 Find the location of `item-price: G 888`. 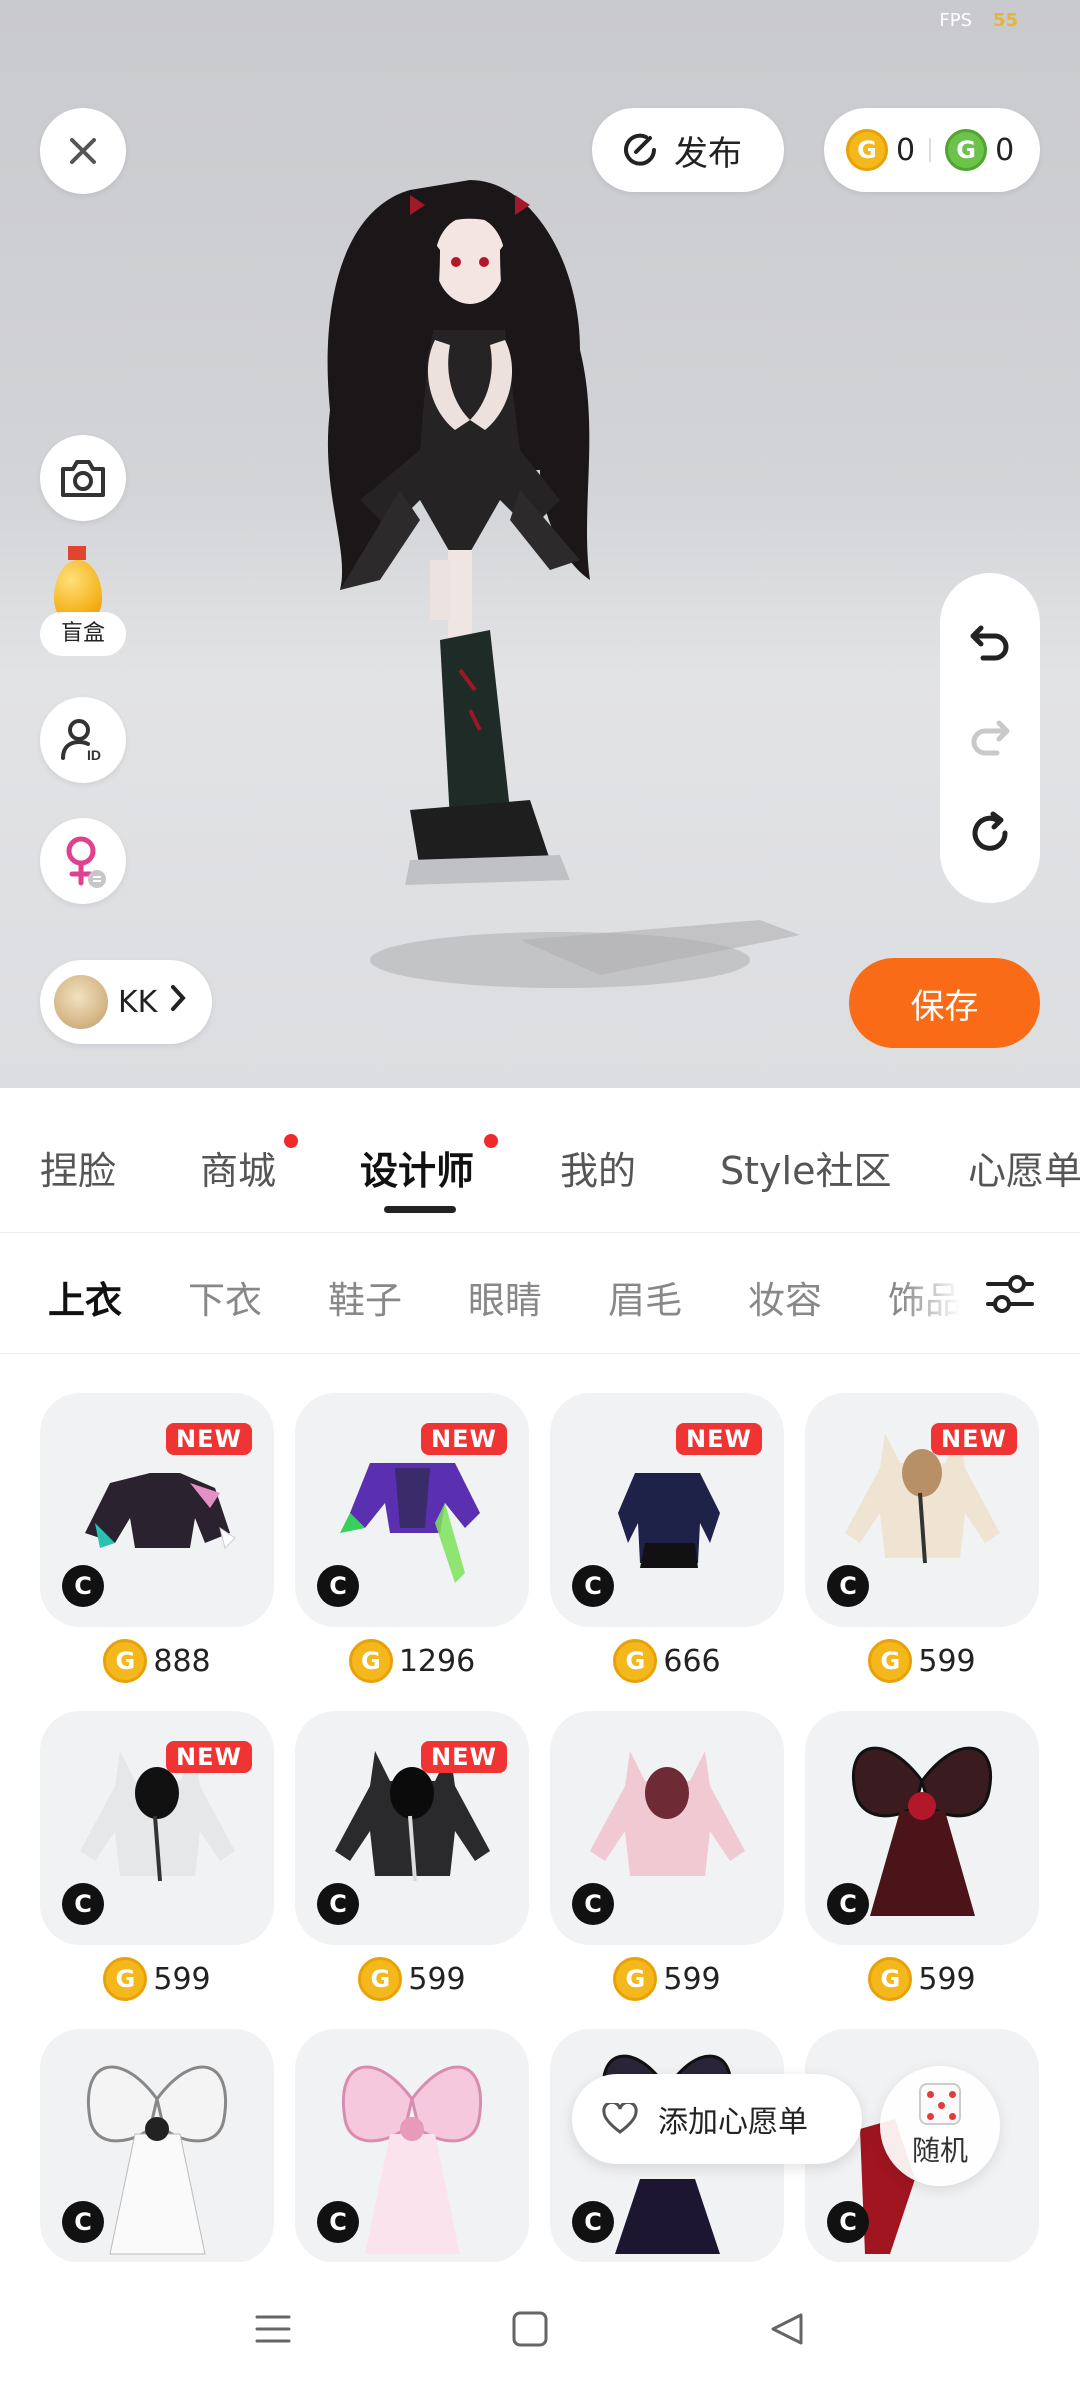

item-price: G 888 is located at coordinates (157, 1661).